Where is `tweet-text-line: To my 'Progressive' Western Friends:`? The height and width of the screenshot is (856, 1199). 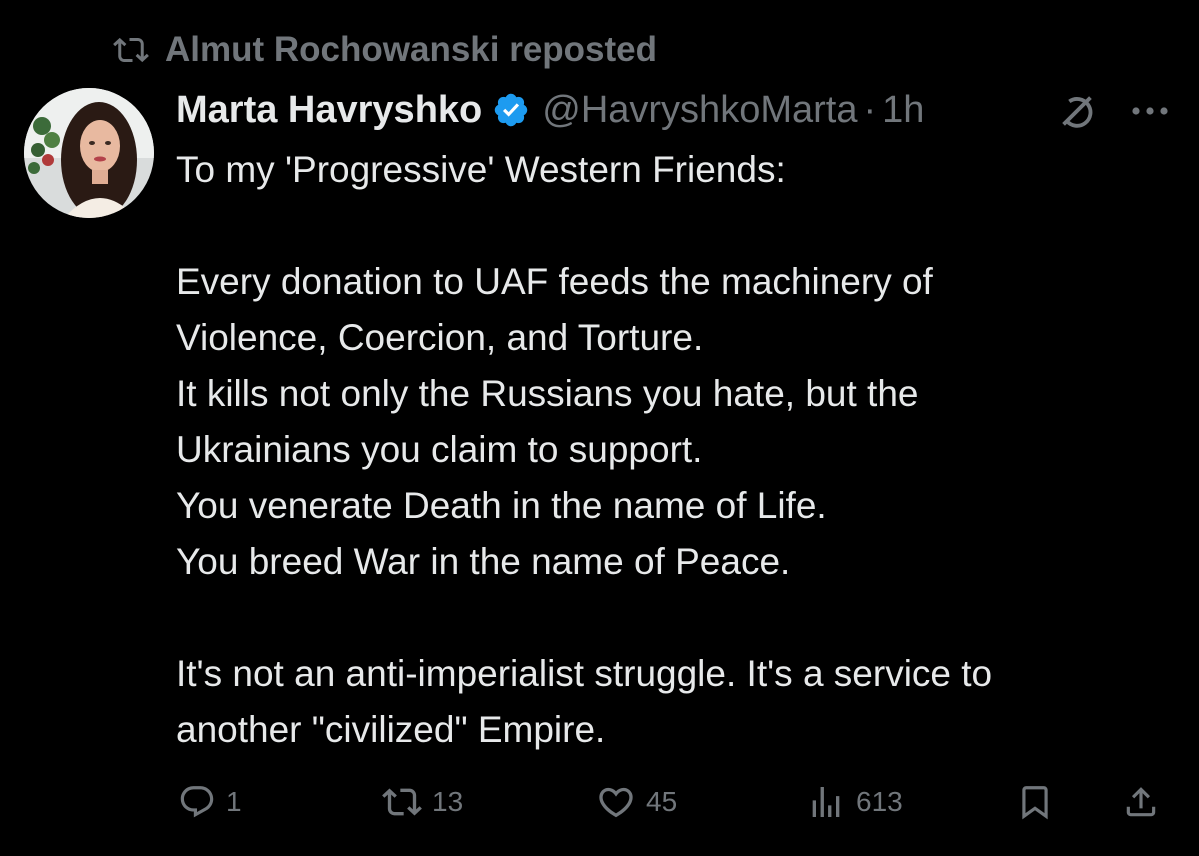
tweet-text-line: To my 'Progressive' Western Friends: is located at coordinates (481, 169).